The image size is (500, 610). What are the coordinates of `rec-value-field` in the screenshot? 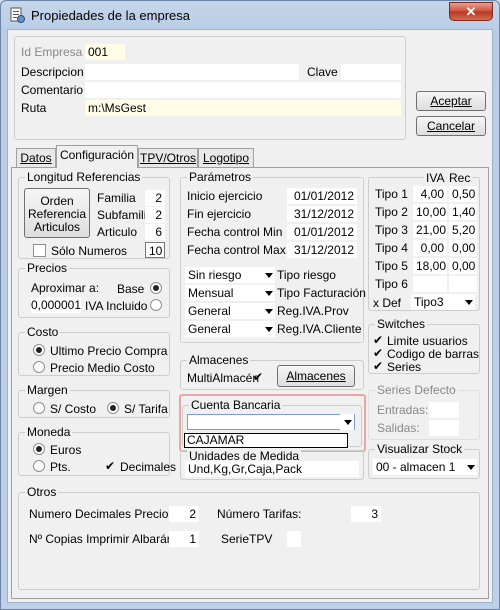 It's located at (463, 284).